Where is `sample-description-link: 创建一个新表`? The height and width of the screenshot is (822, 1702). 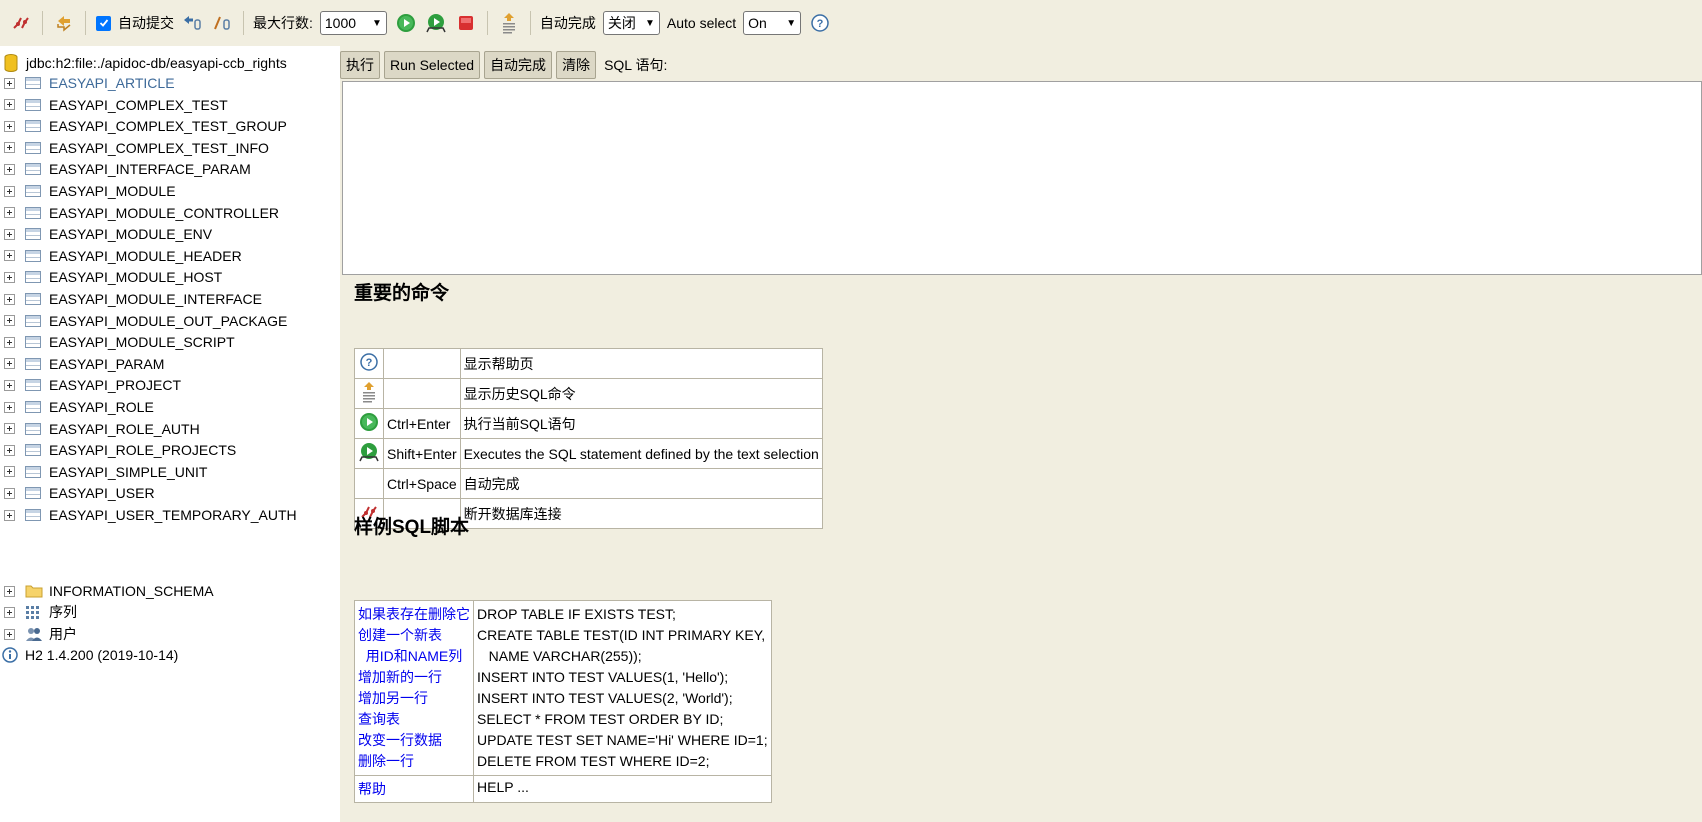
sample-description-link: 创建一个新表 is located at coordinates (414, 635).